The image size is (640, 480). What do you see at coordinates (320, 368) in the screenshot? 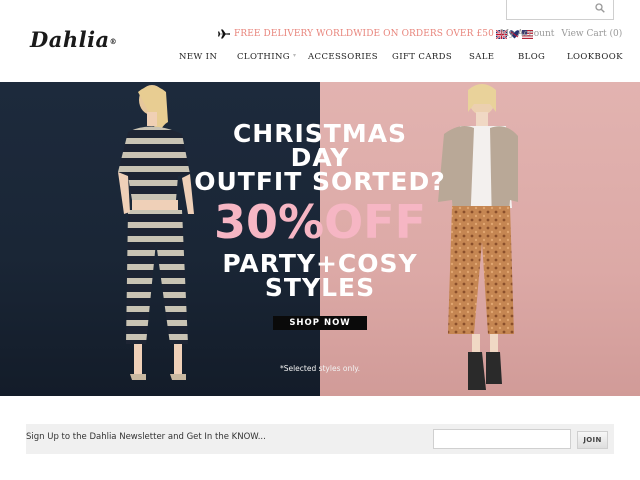
I see `hero-disclaimer: *Selected styles only.` at bounding box center [320, 368].